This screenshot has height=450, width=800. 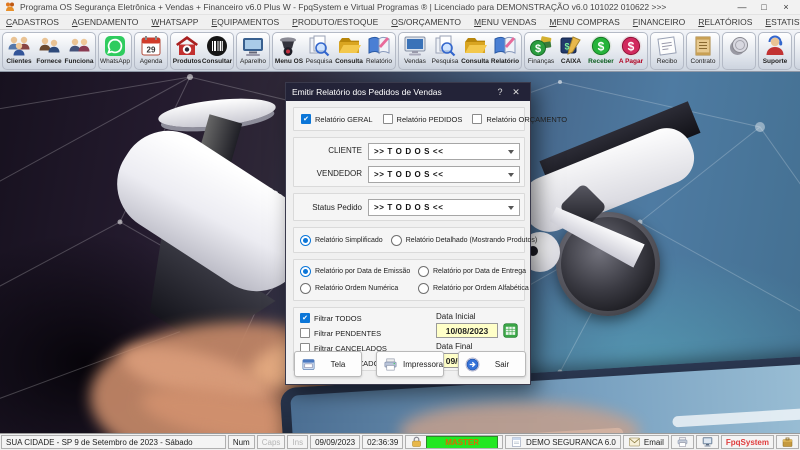 What do you see at coordinates (337, 119) in the screenshot?
I see `report-type-checkbox: Relatório GERAL` at bounding box center [337, 119].